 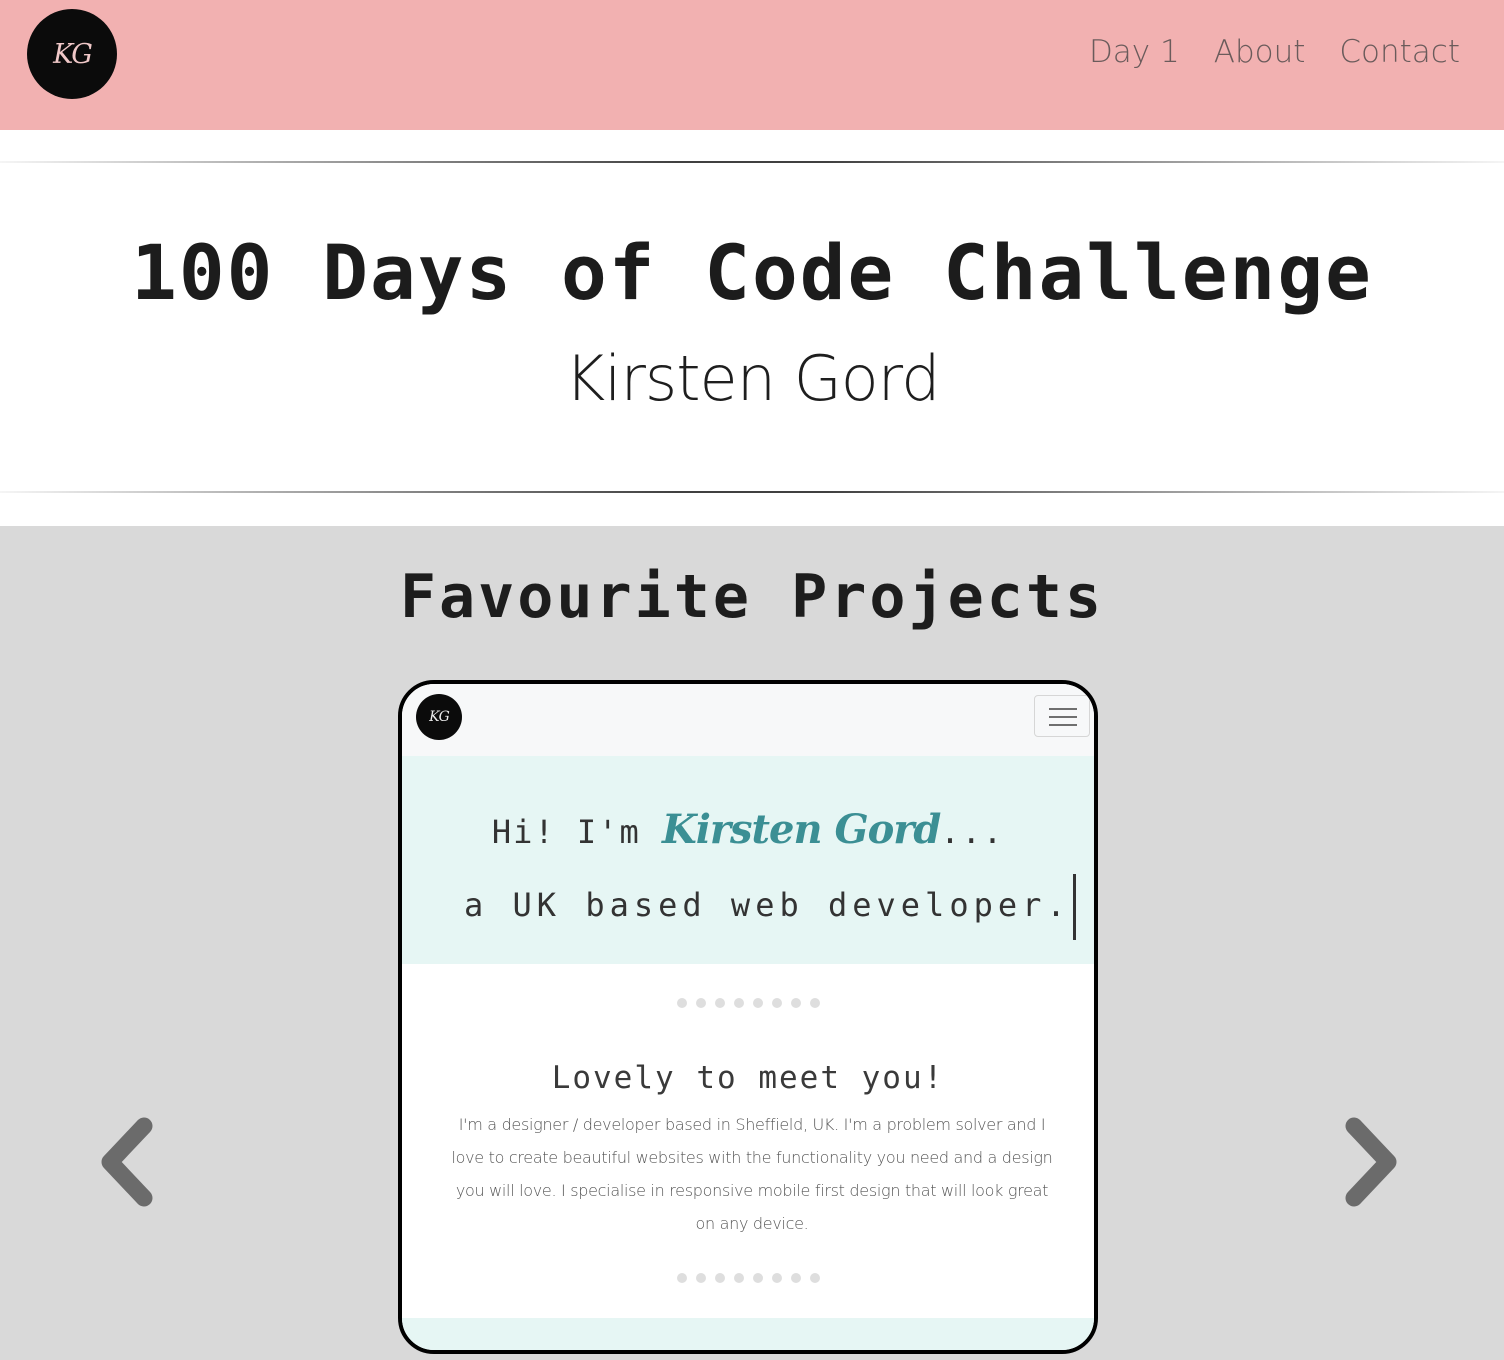 What do you see at coordinates (1062, 716) in the screenshot?
I see `hamburger-menu-icon` at bounding box center [1062, 716].